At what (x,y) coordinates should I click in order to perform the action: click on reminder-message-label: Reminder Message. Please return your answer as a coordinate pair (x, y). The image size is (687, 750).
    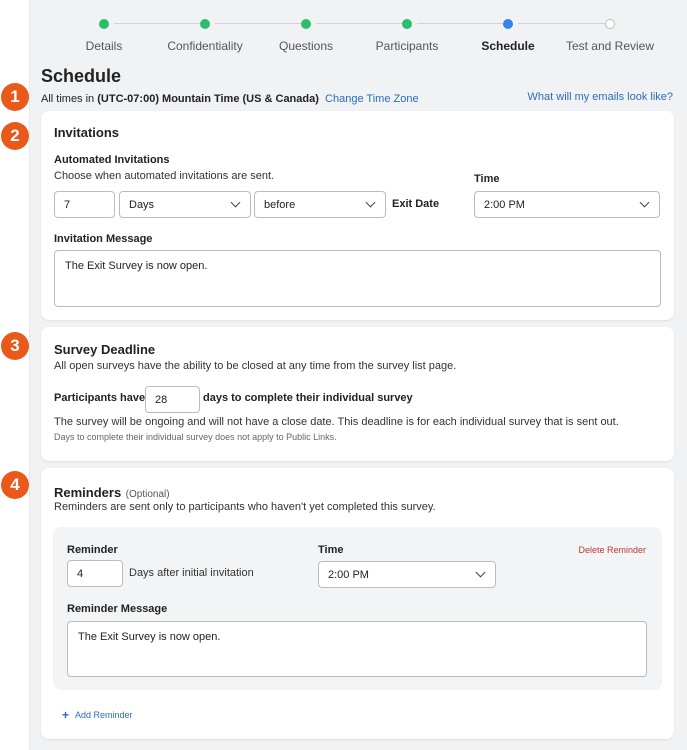
    Looking at the image, I should click on (117, 609).